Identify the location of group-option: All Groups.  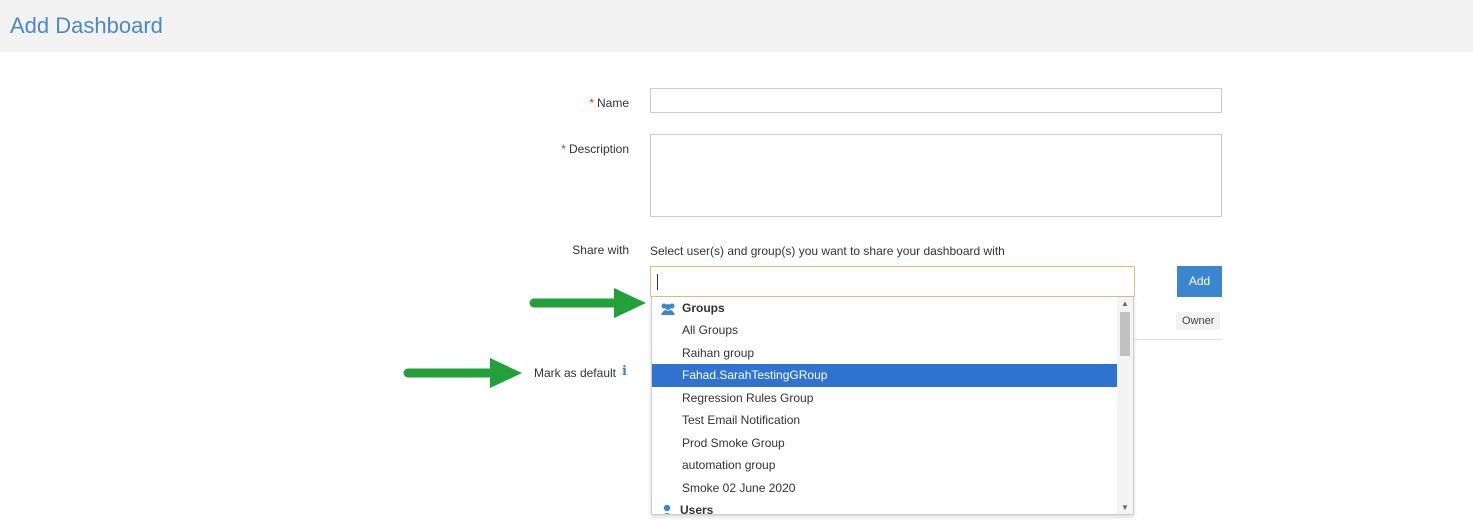
(885, 330).